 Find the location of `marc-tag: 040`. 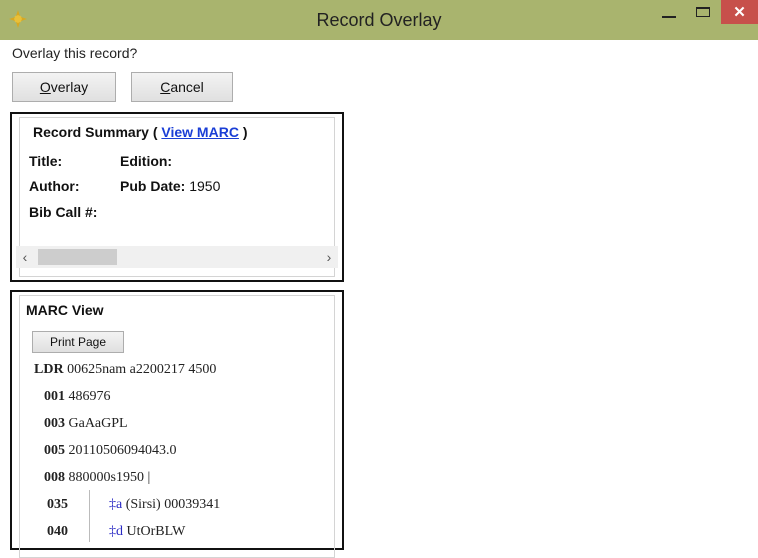

marc-tag: 040 is located at coordinates (57, 531).